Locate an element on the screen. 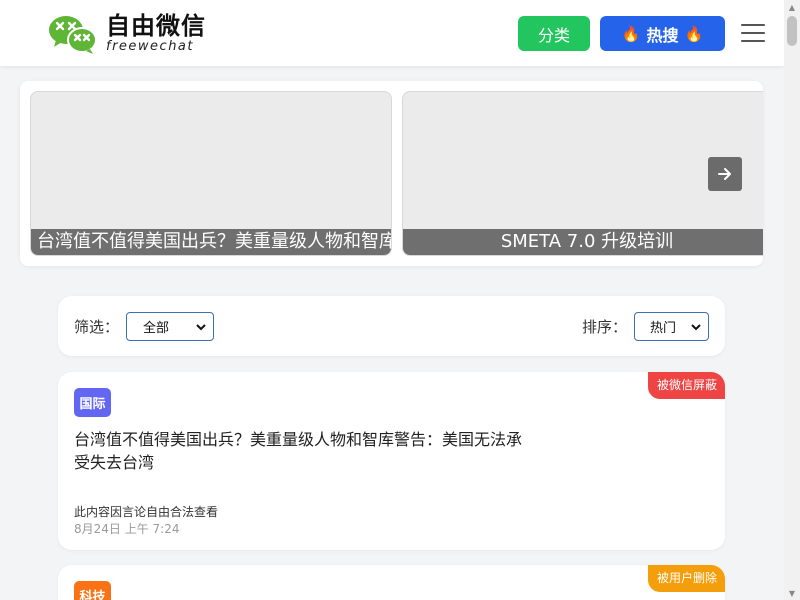  scroll-up-icon: ▲ is located at coordinates (792, 7).